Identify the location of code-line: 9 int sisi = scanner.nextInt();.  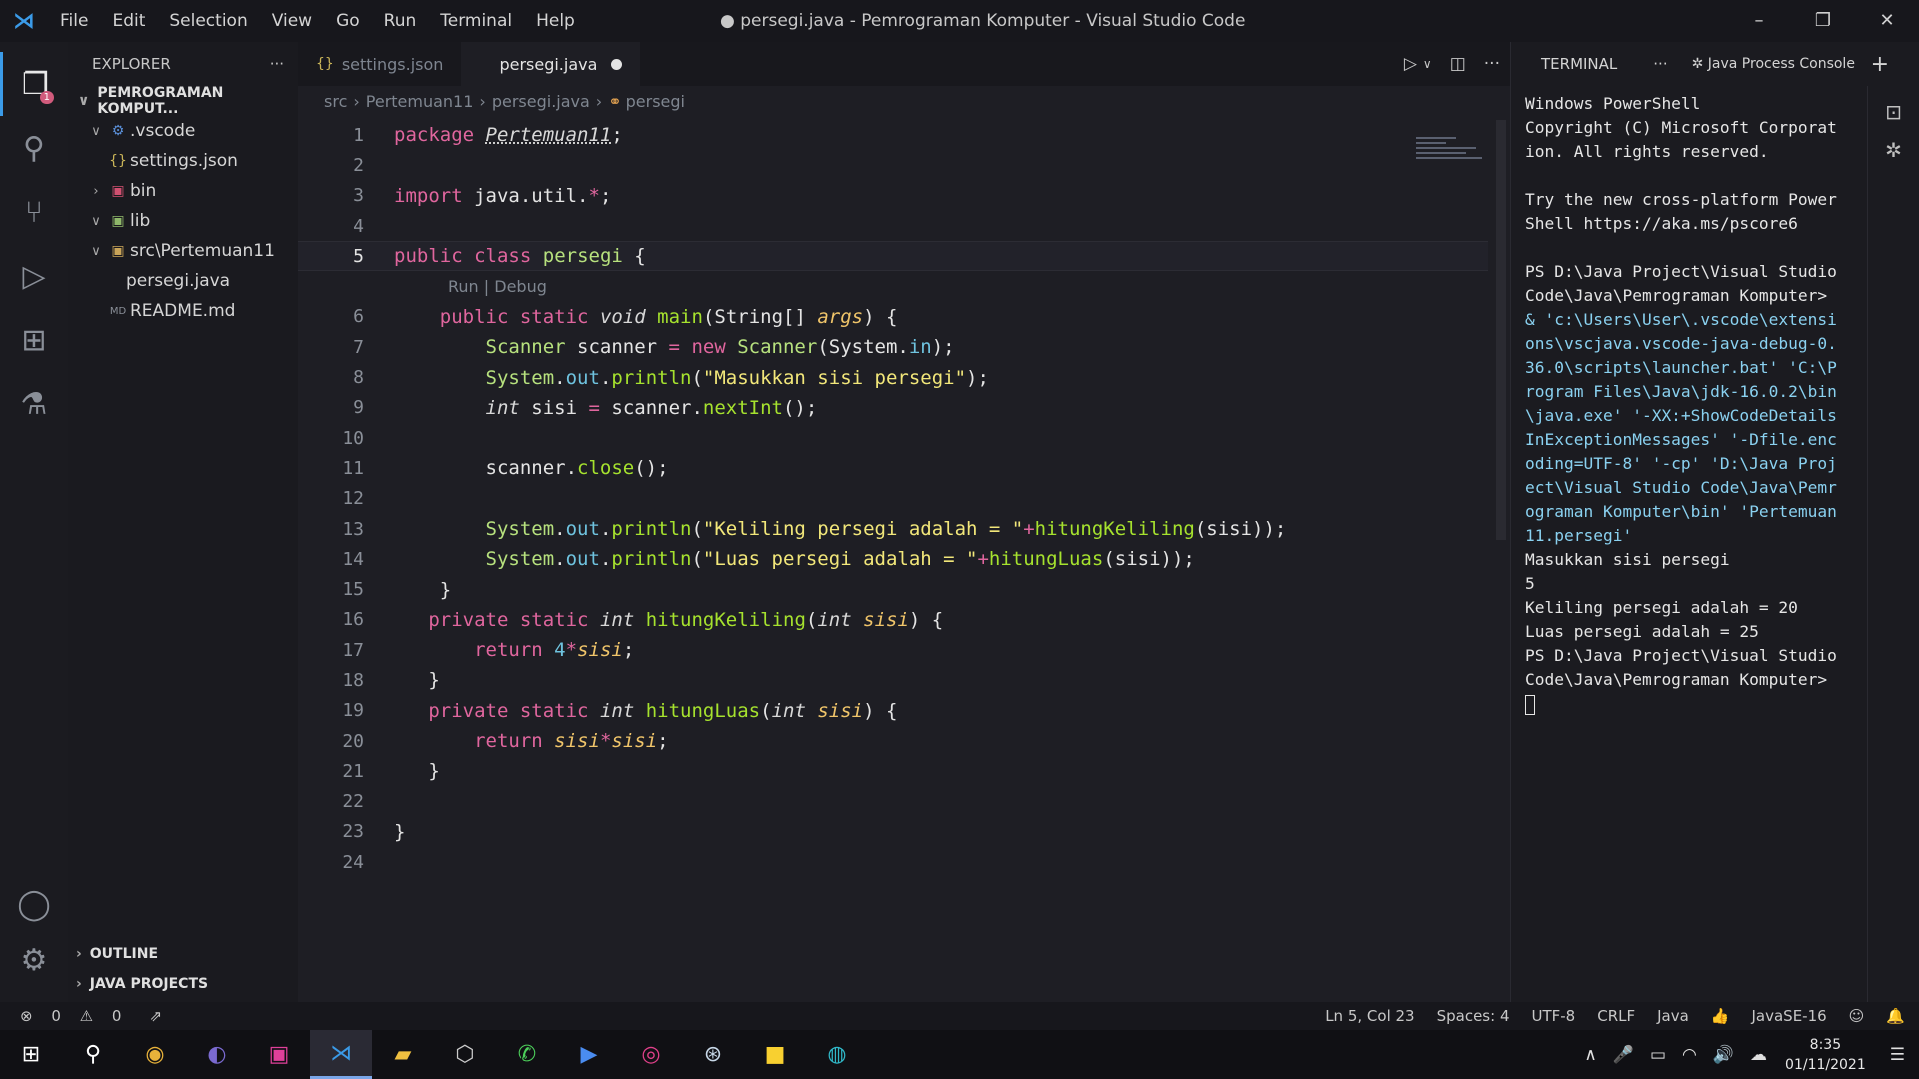
(893, 408).